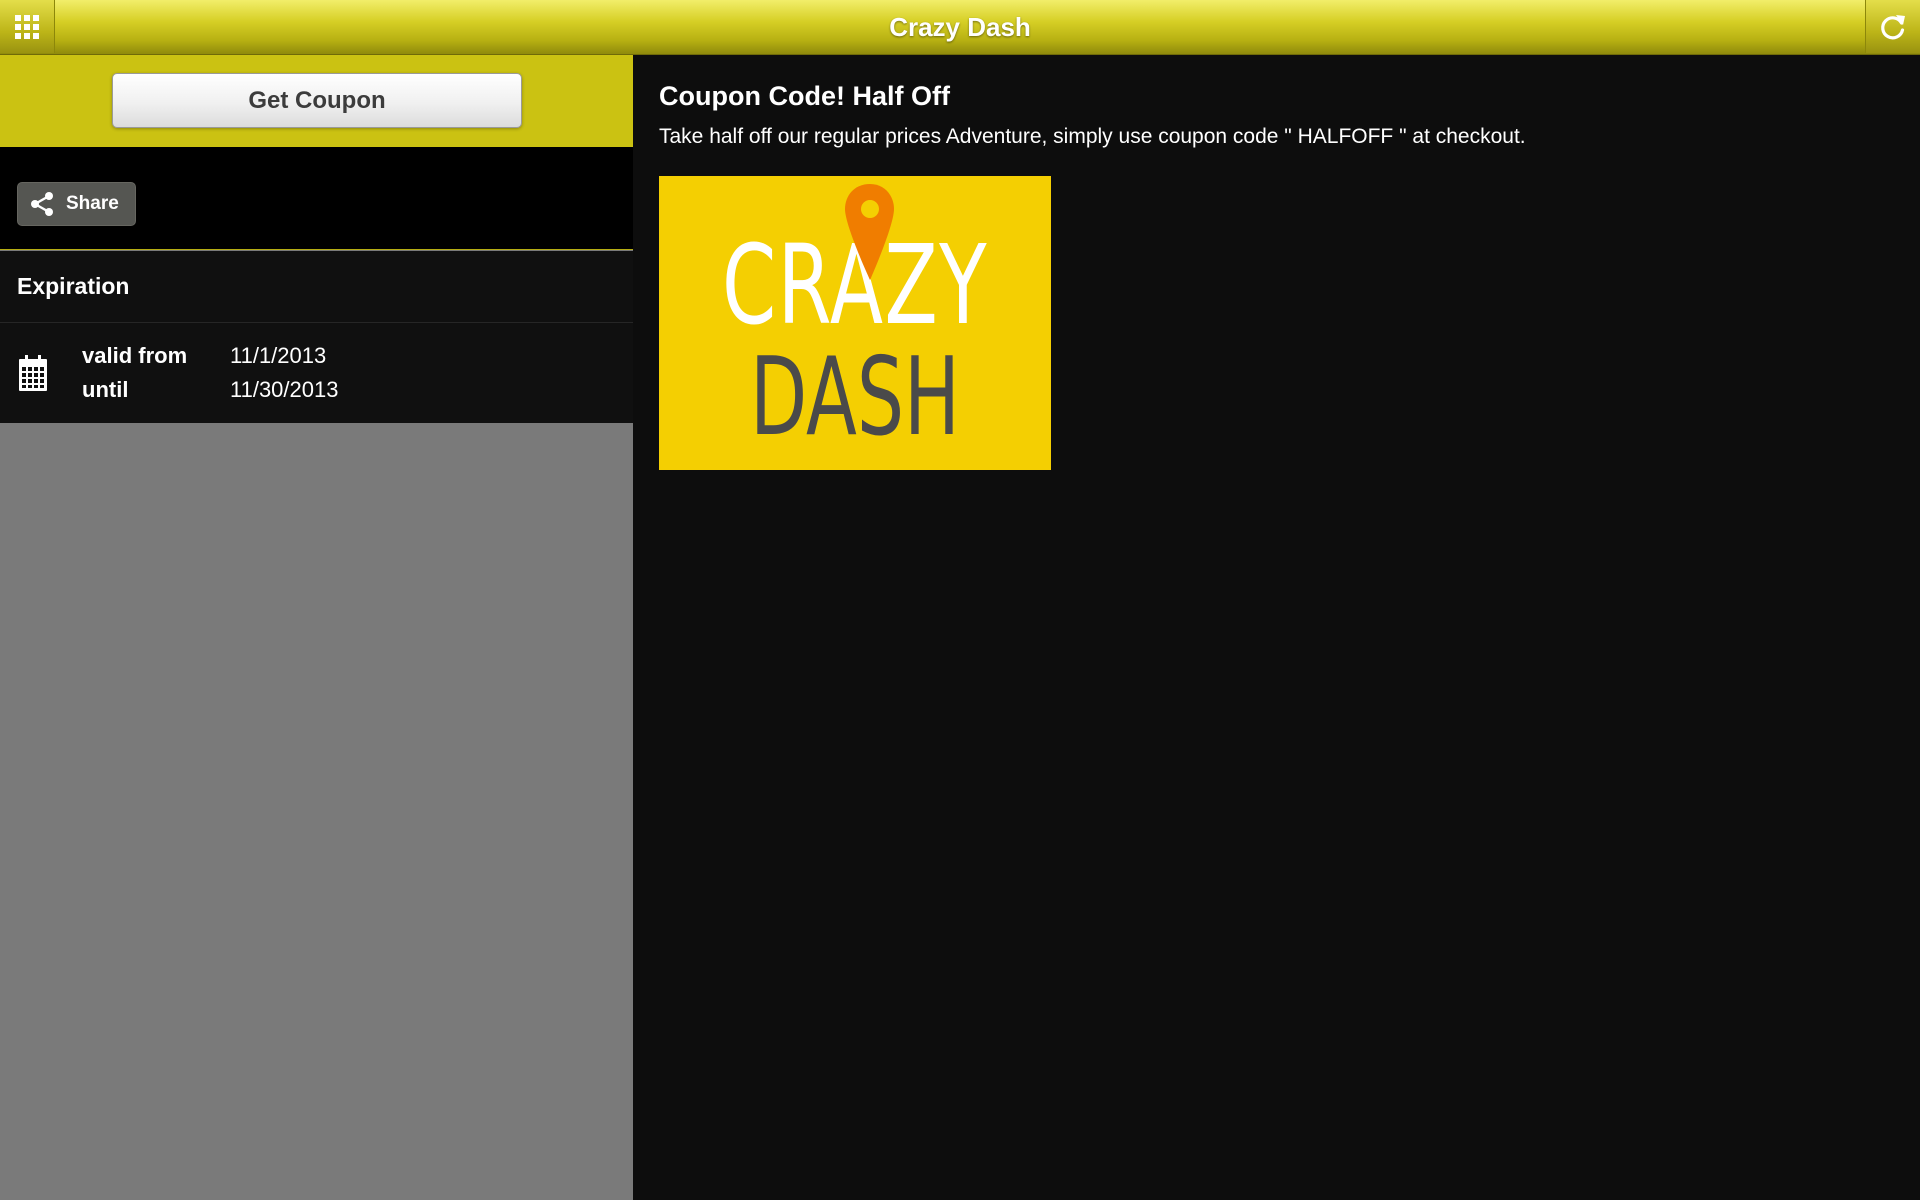 The height and width of the screenshot is (1200, 1920). I want to click on share-icon, so click(42, 204).